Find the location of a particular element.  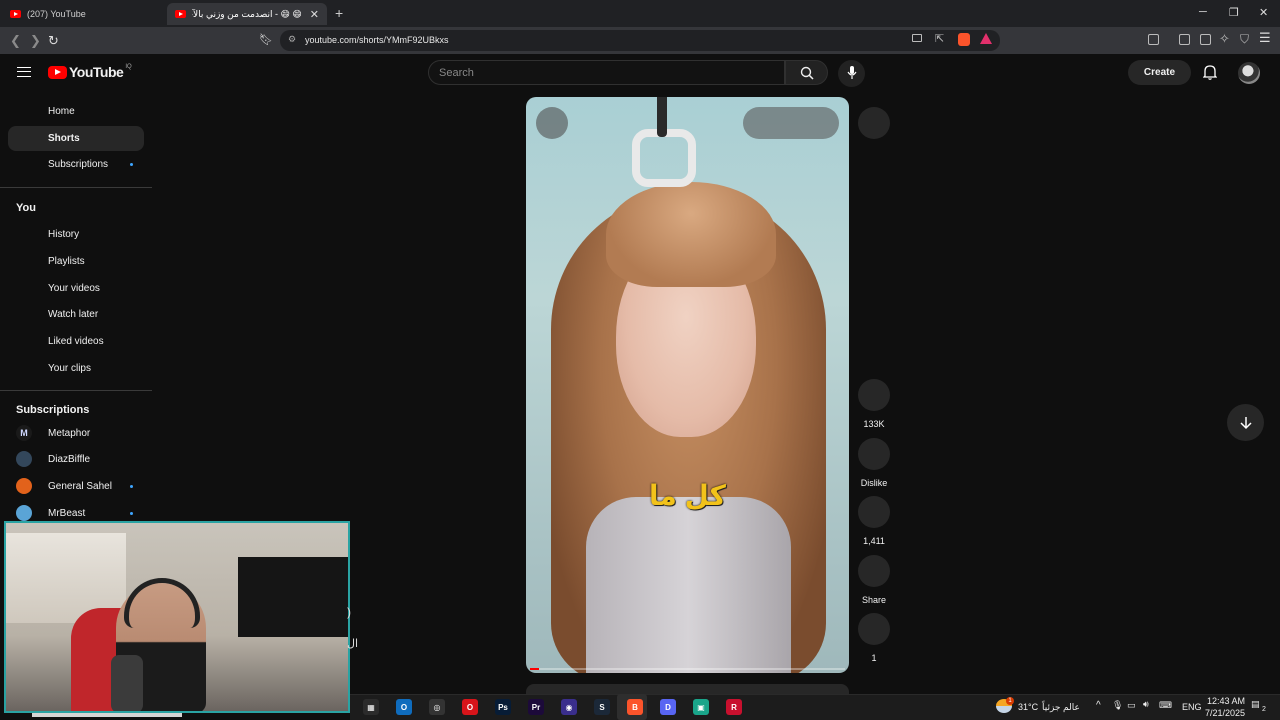

remix-button: 1 is located at coordinates (874, 638).